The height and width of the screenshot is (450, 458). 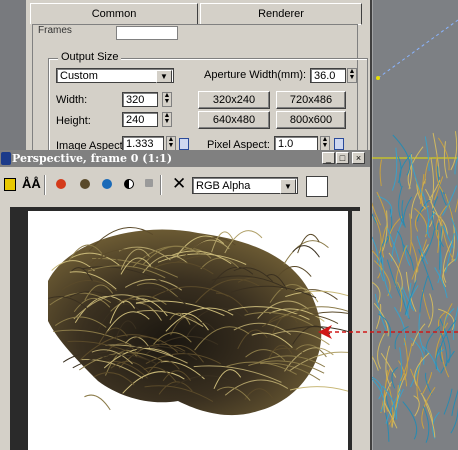 I want to click on window-title: Perspective, frame 0 (1:1), so click(x=92, y=158).